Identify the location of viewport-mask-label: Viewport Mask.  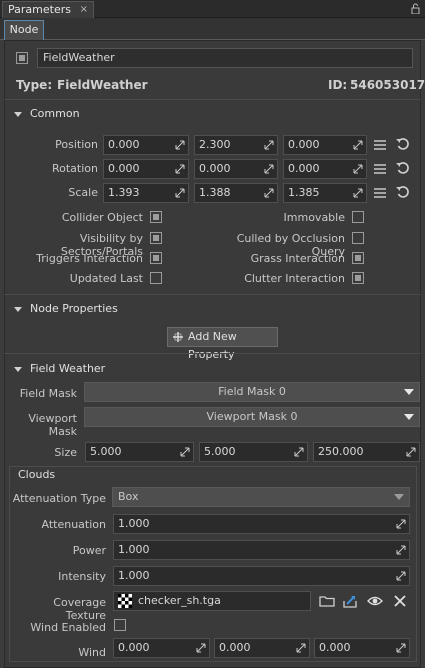
(52, 425).